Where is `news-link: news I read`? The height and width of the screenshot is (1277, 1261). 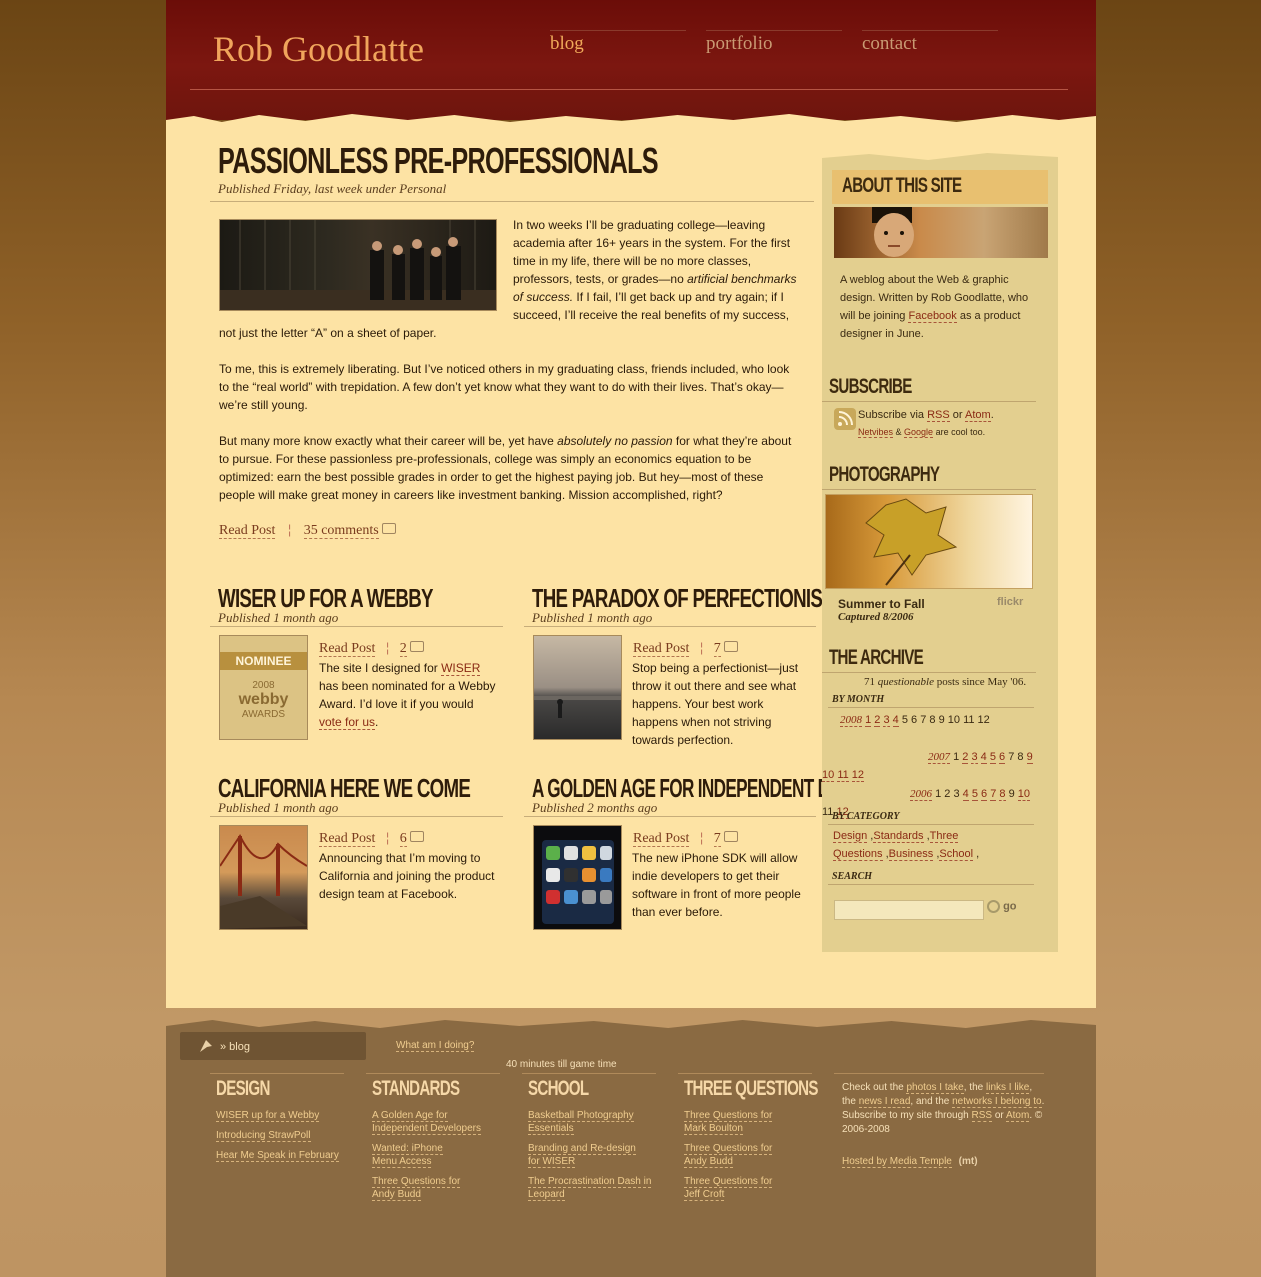 news-link: news I read is located at coordinates (884, 1102).